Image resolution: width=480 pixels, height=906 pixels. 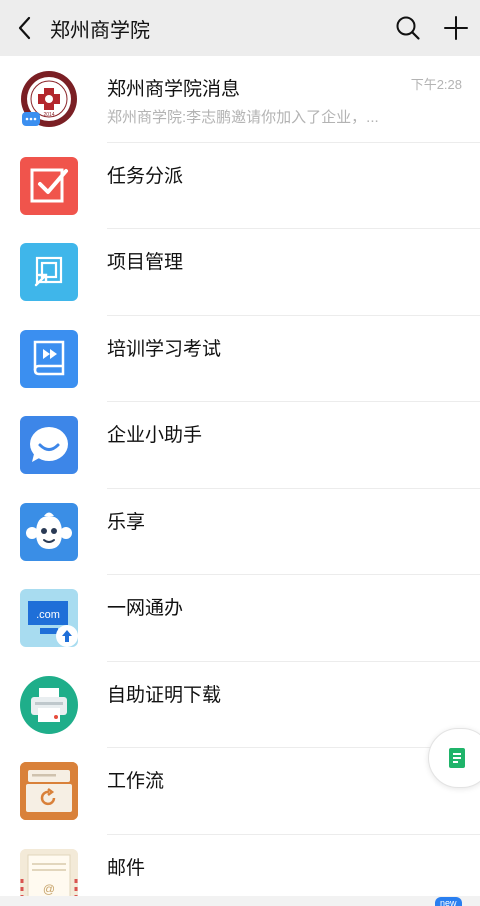 What do you see at coordinates (49, 358) in the screenshot?
I see `training-book-icon` at bounding box center [49, 358].